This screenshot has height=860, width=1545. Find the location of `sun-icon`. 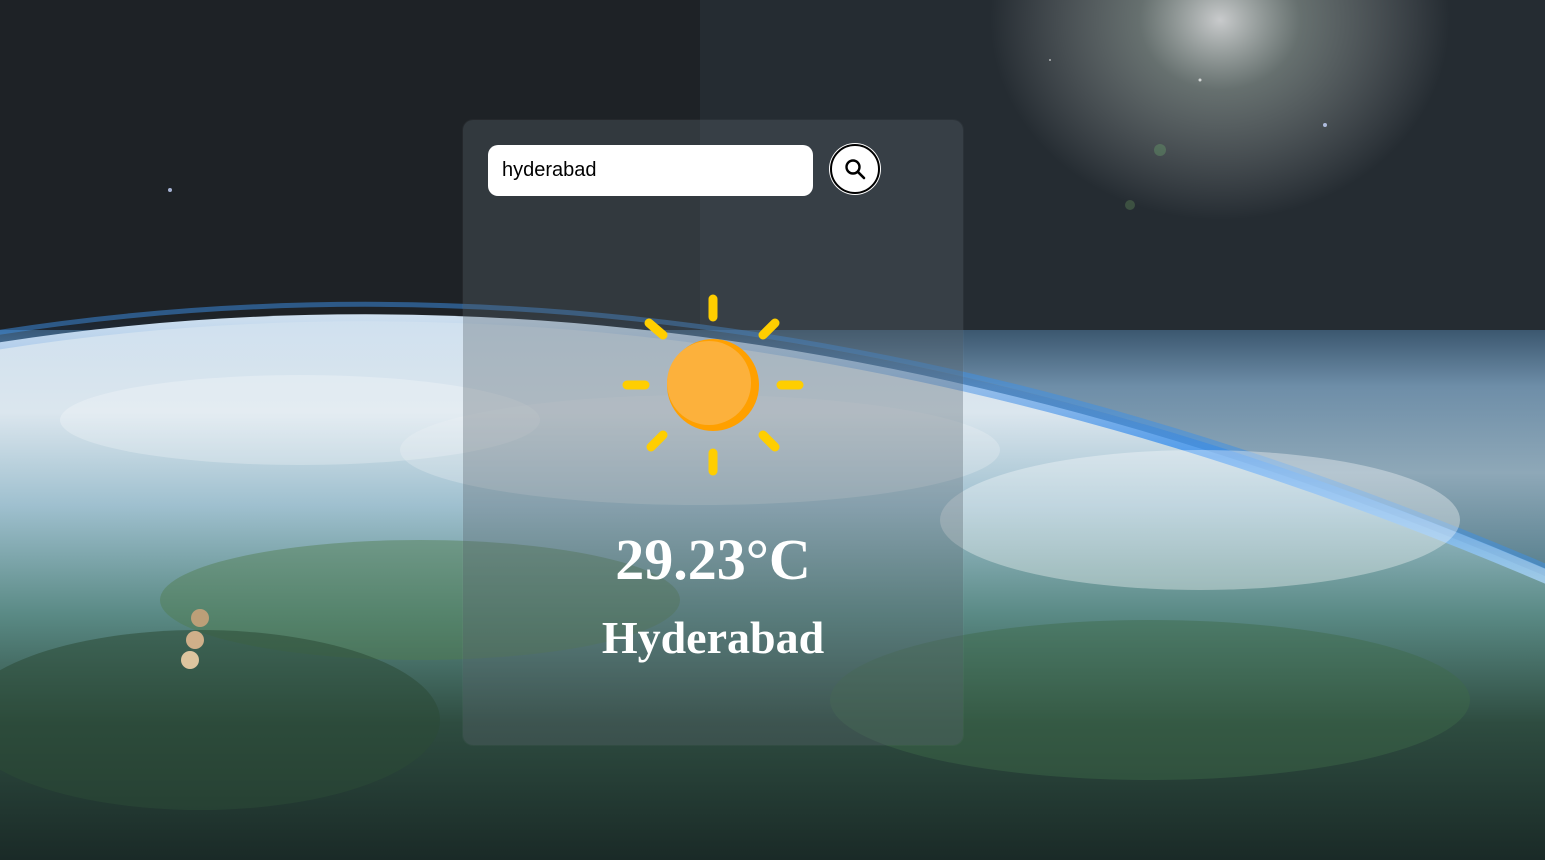

sun-icon is located at coordinates (713, 385).